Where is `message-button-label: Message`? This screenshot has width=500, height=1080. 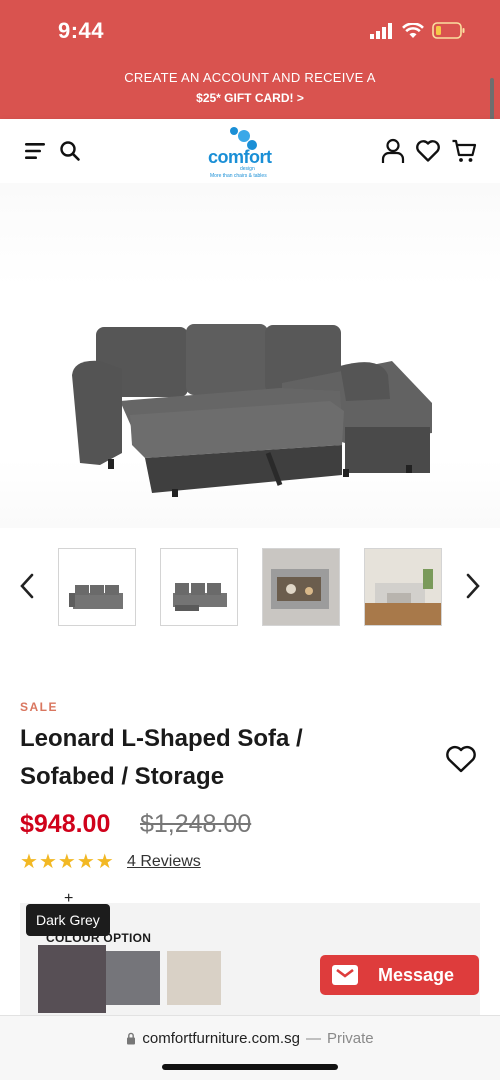 message-button-label: Message is located at coordinates (416, 974).